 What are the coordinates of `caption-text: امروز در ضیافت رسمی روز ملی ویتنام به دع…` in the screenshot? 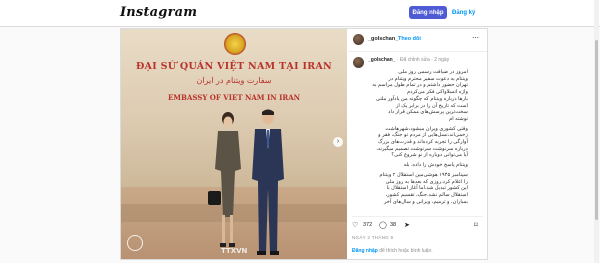 It's located at (420, 137).